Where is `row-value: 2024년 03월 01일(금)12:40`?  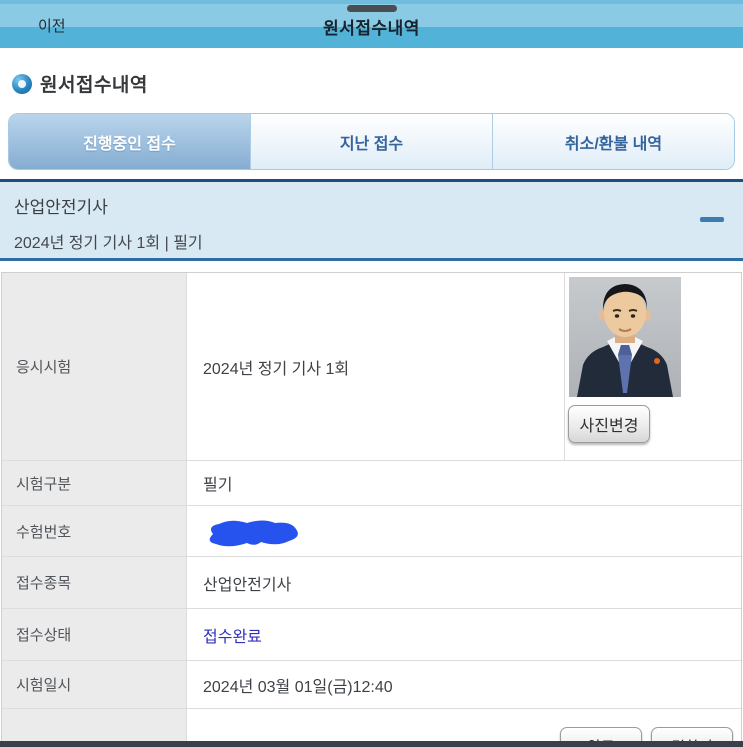 row-value: 2024년 03월 01일(금)12:40 is located at coordinates (298, 687).